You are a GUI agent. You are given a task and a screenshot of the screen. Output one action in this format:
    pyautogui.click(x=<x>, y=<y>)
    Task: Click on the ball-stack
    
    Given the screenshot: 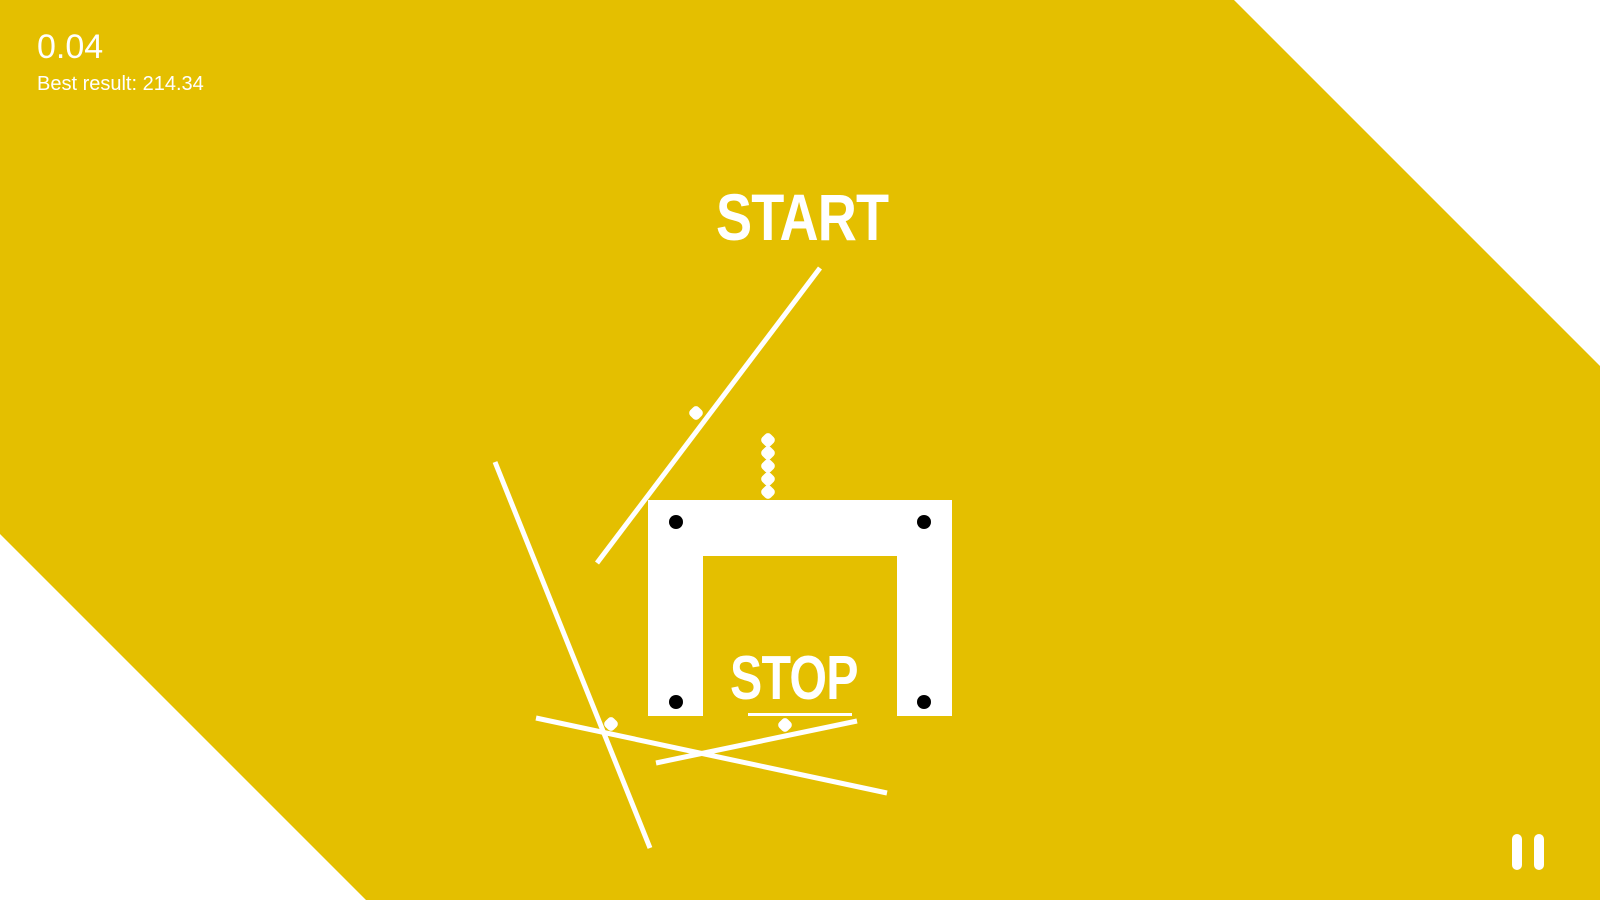 What is the action you would take?
    pyautogui.click(x=768, y=466)
    